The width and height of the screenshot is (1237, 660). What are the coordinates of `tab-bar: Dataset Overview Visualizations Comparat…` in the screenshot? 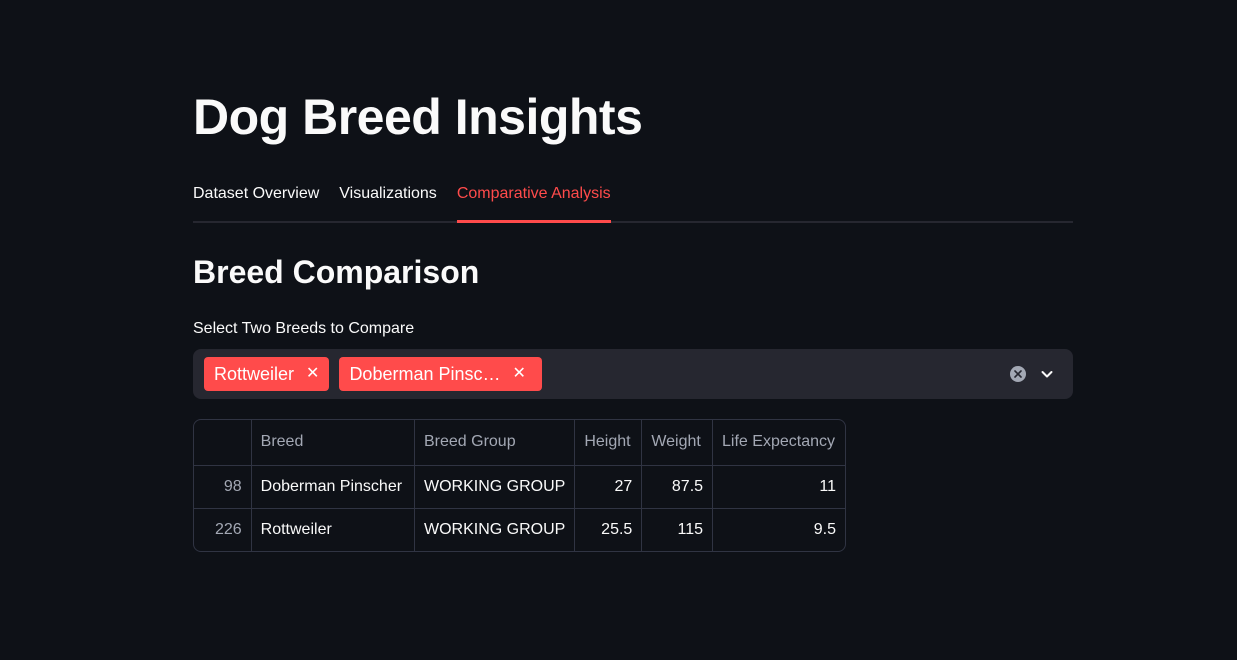 It's located at (633, 201).